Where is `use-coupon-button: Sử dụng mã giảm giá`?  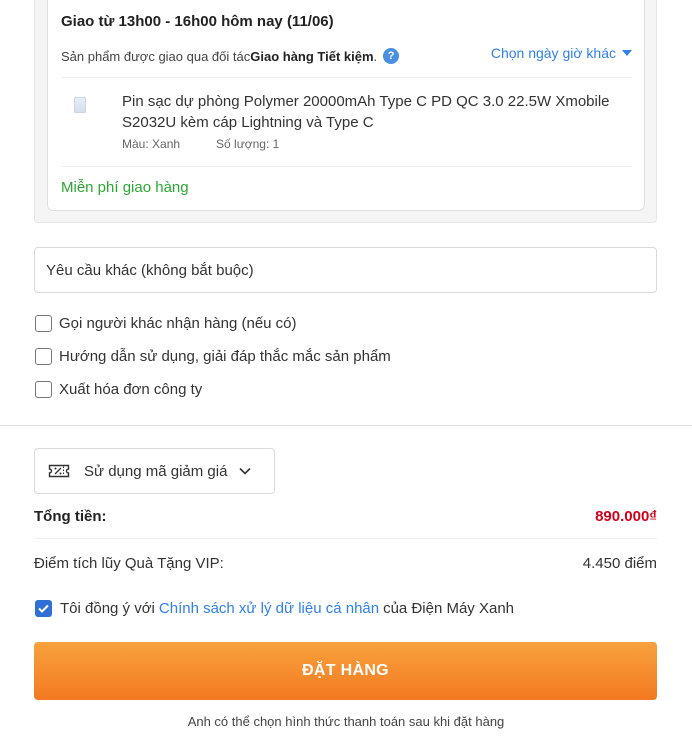 use-coupon-button: Sử dụng mã giảm giá is located at coordinates (154, 471).